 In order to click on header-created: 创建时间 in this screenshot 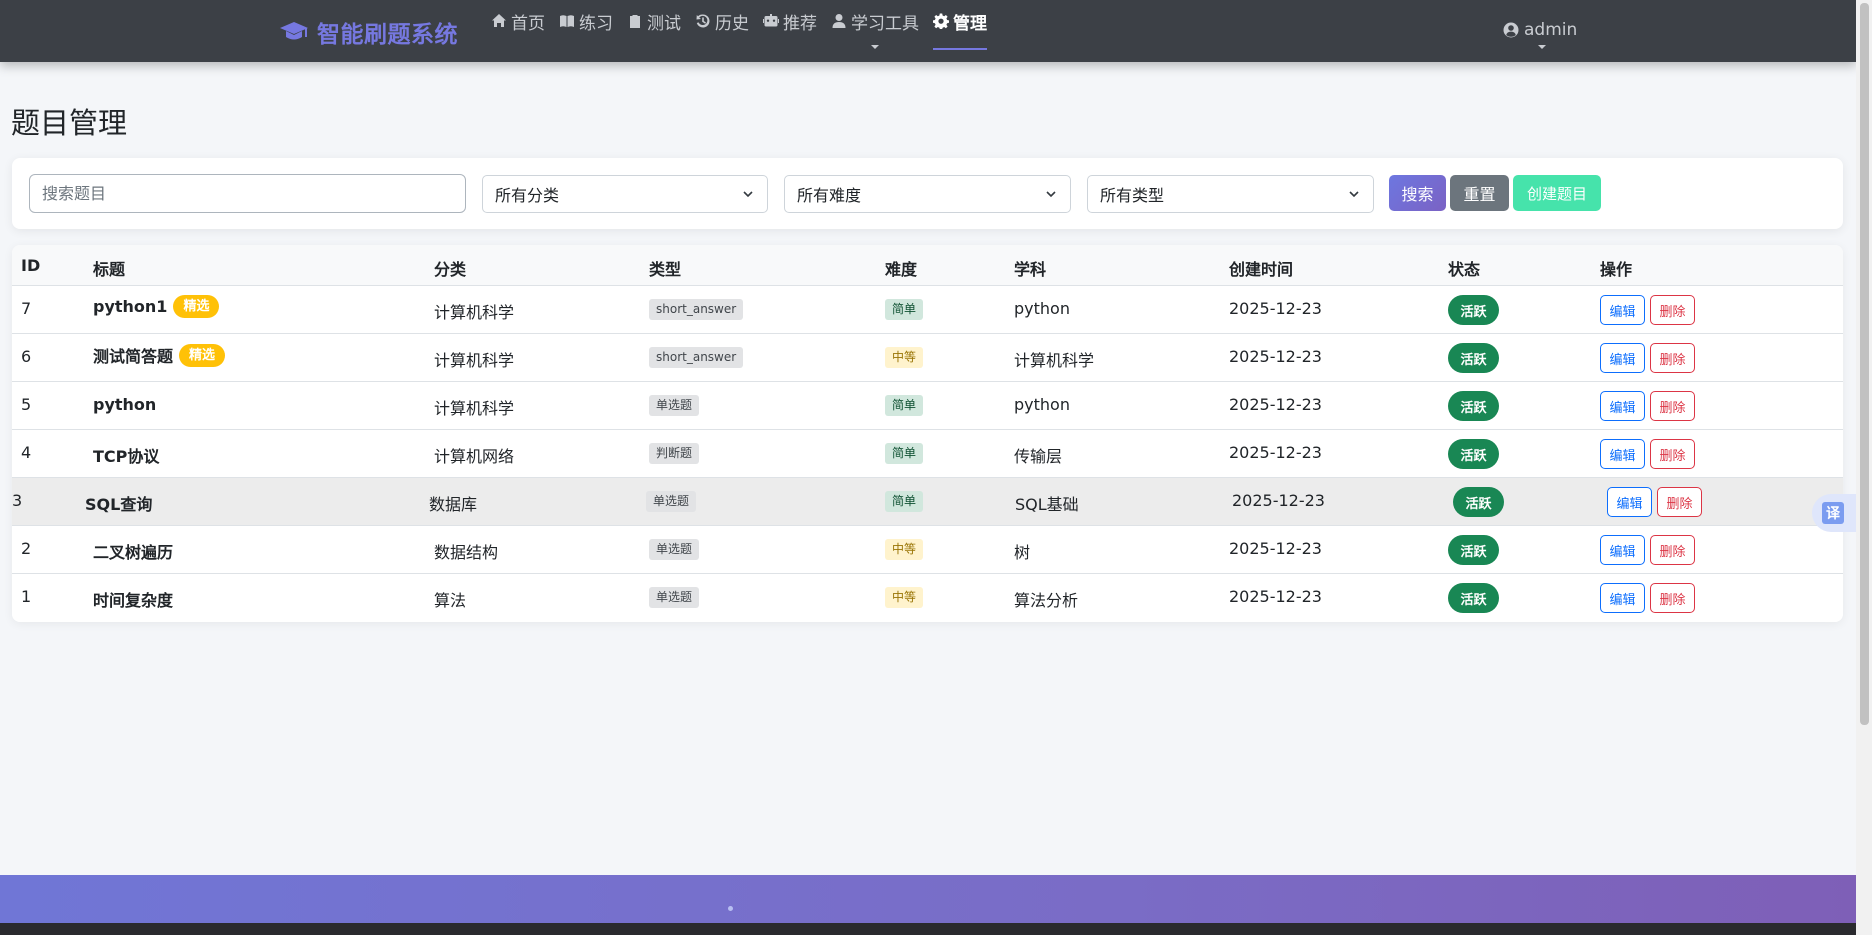, I will do `click(1261, 269)`.